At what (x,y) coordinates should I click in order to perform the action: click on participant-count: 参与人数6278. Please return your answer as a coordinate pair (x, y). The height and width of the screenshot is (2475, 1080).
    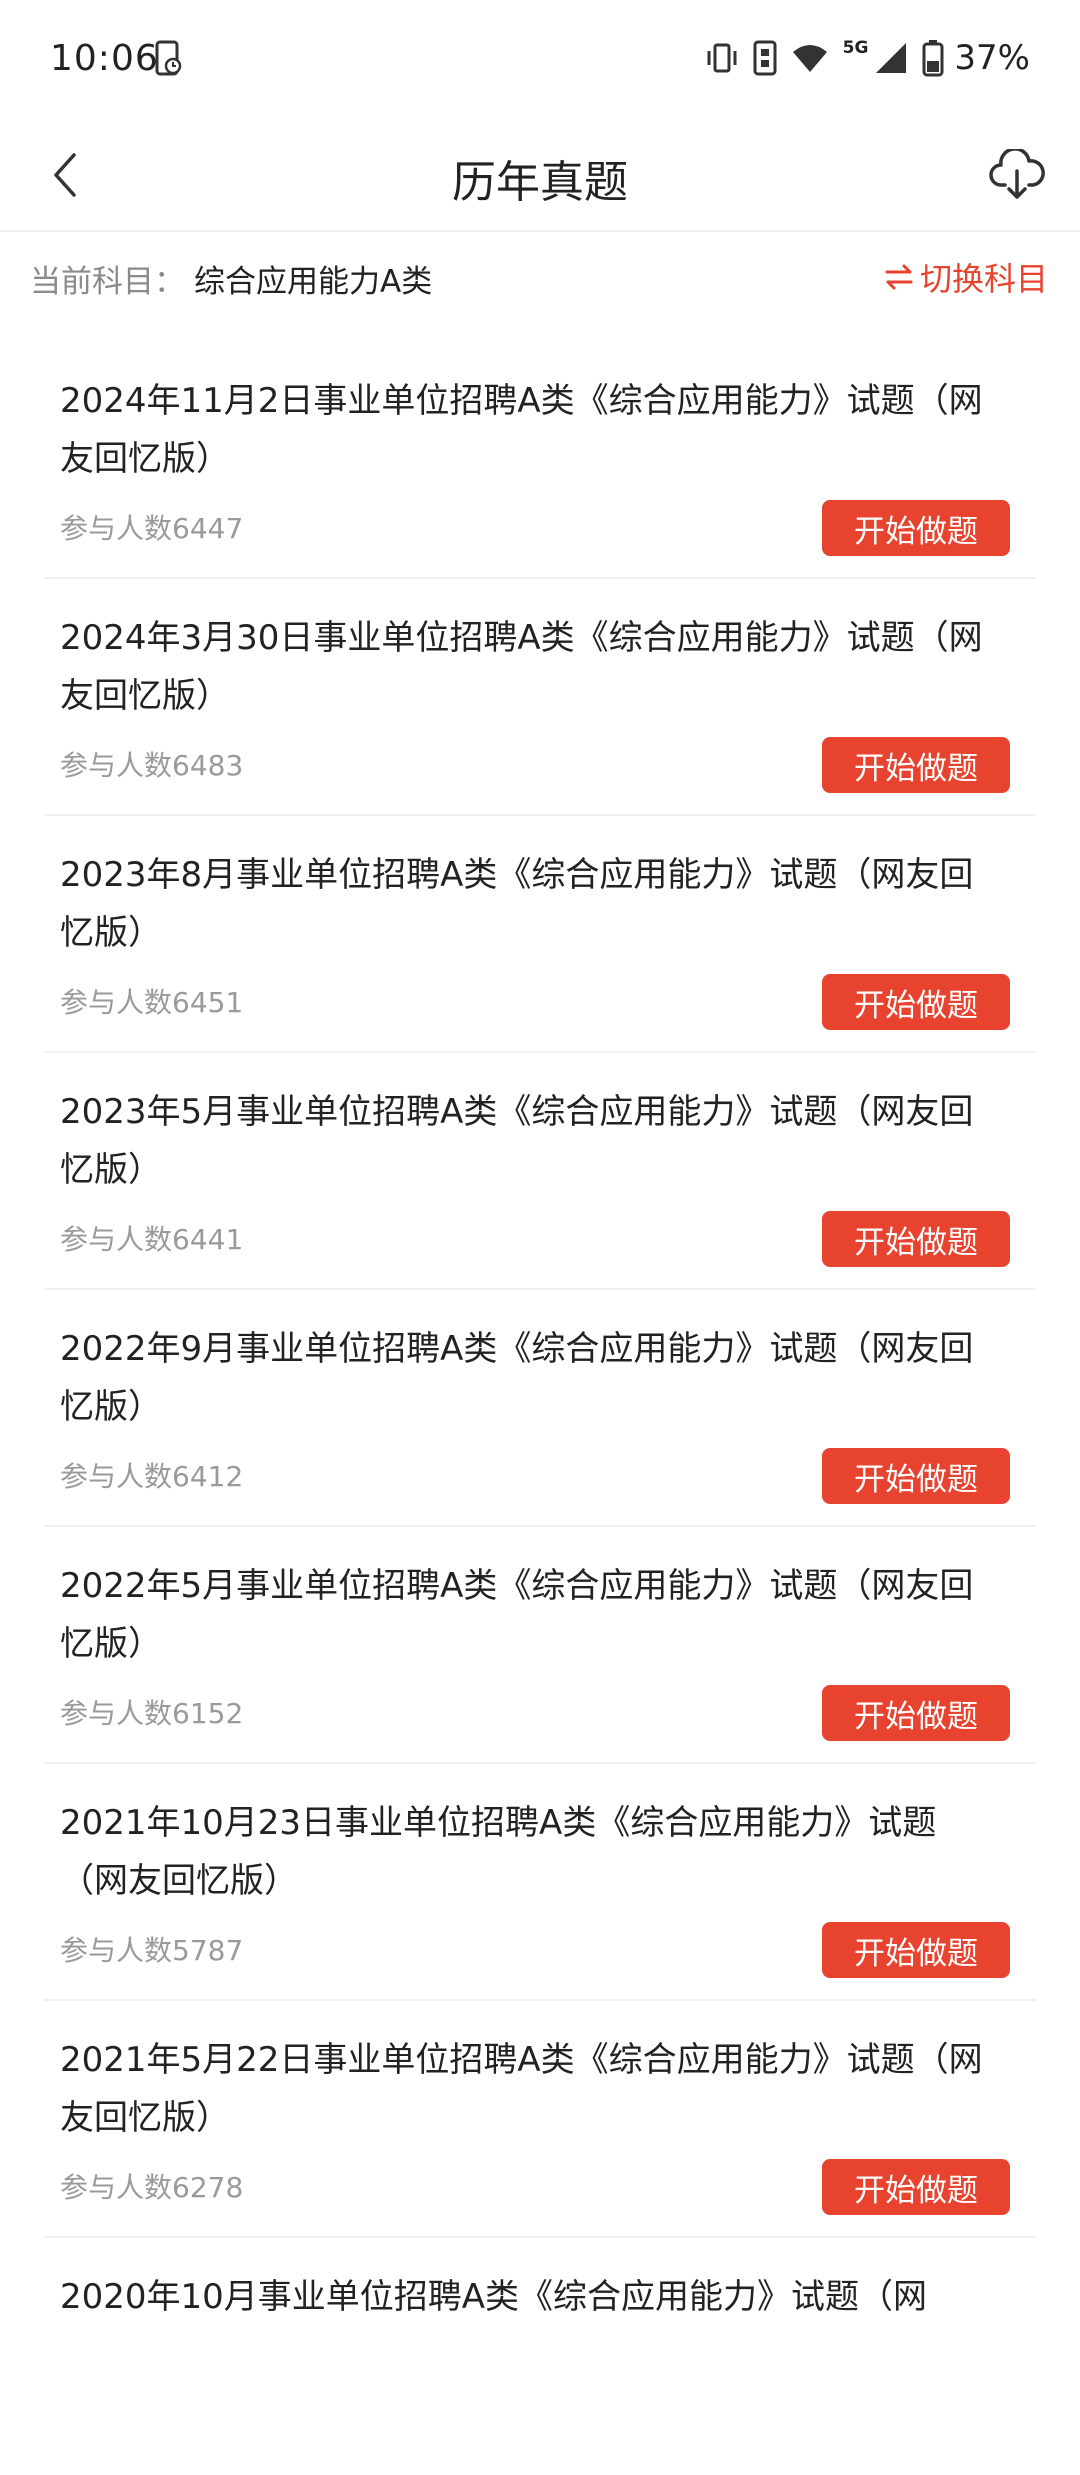
    Looking at the image, I should click on (152, 2187).